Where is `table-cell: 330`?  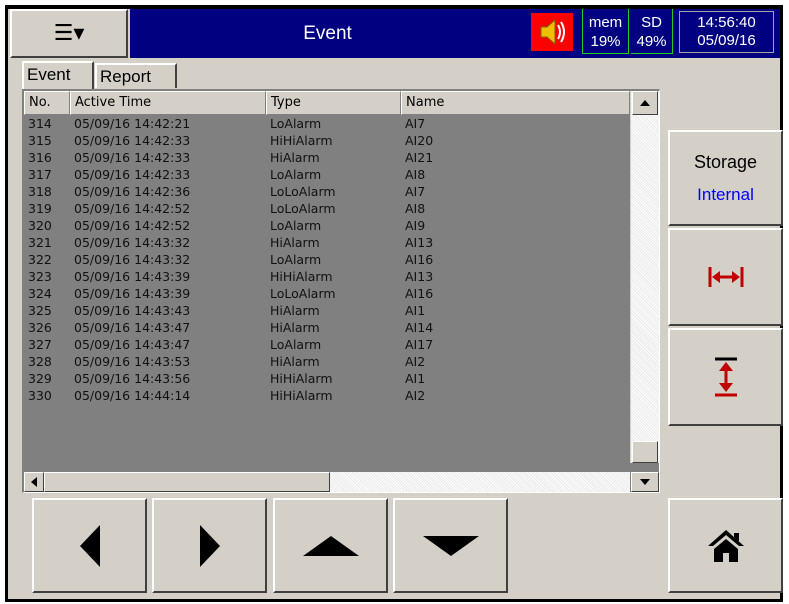 table-cell: 330 is located at coordinates (40, 395).